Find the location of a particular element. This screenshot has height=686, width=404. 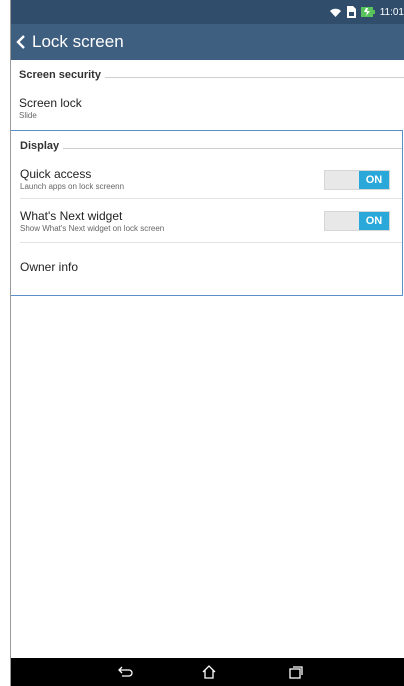

pref-summary: Slide is located at coordinates (28, 115).